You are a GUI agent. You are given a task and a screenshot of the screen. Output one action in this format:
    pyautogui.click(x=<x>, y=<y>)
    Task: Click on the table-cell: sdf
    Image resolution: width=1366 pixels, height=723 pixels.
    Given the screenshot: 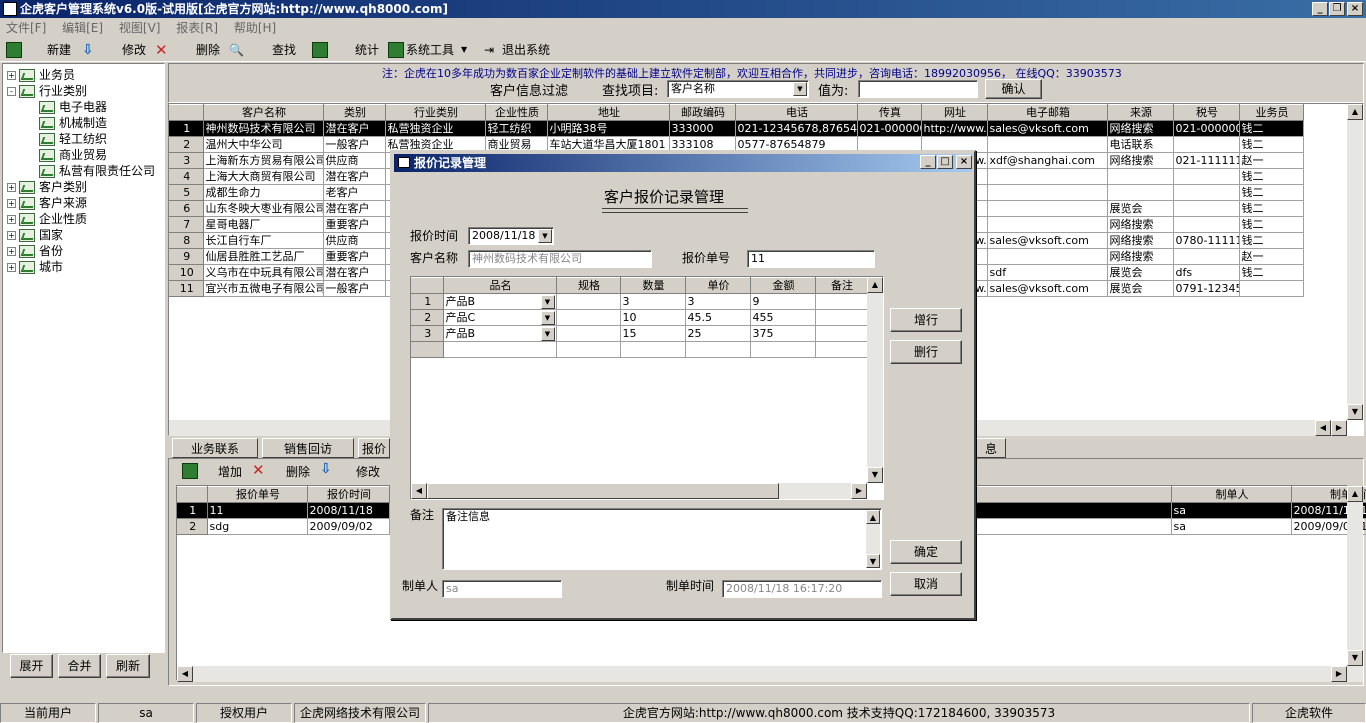 What is the action you would take?
    pyautogui.click(x=1047, y=272)
    